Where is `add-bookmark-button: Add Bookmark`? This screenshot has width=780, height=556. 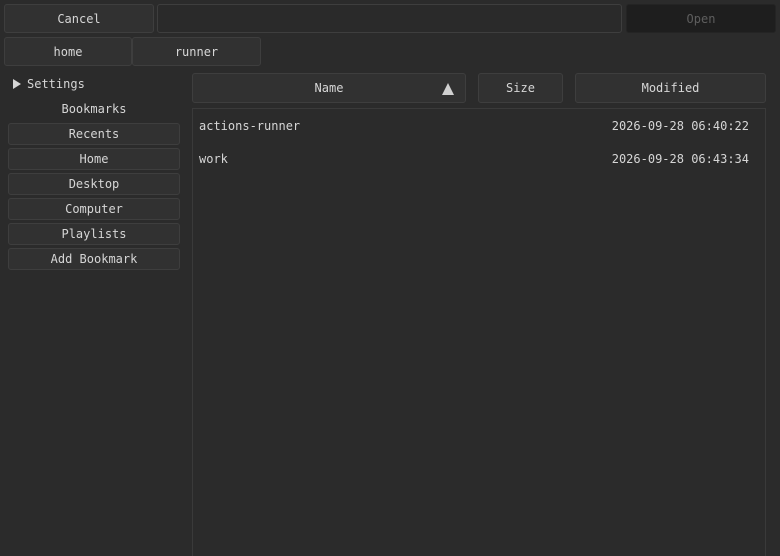
add-bookmark-button: Add Bookmark is located at coordinates (94, 259).